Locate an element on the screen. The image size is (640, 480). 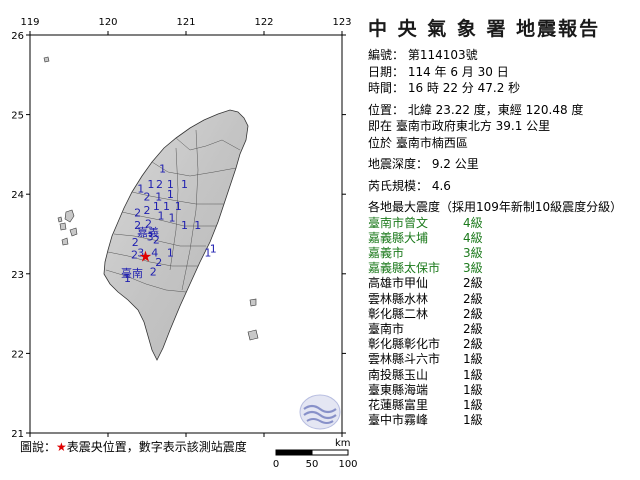
scale-label-50: 50 is located at coordinates (312, 464).